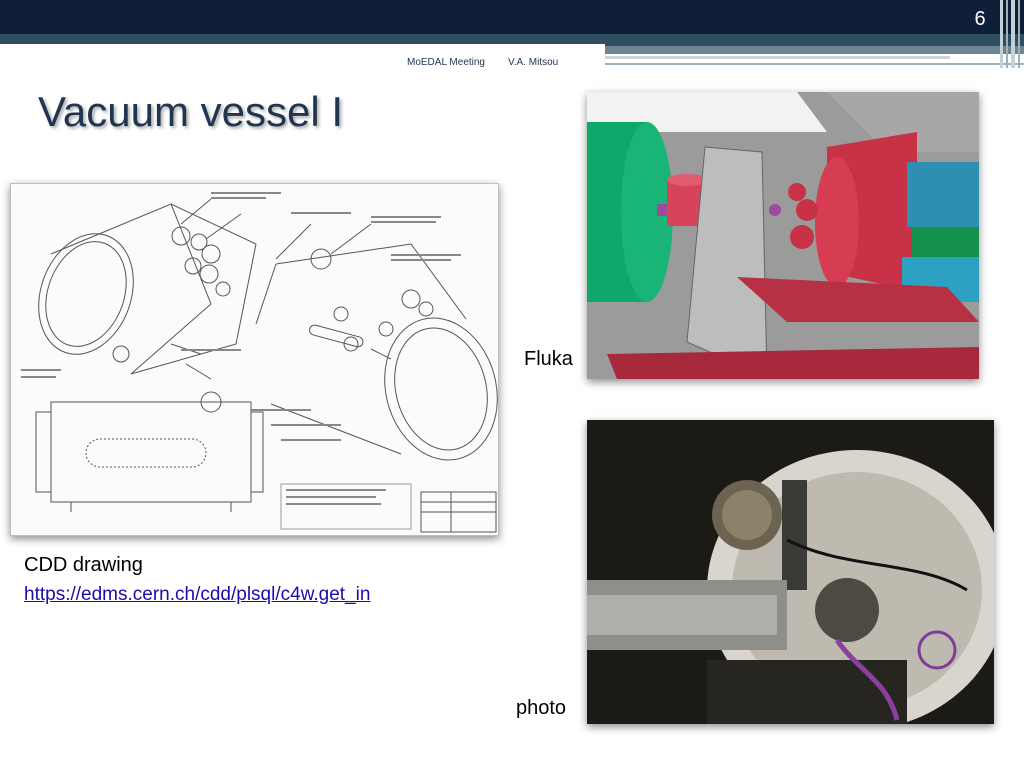 The height and width of the screenshot is (768, 1024). Describe the element at coordinates (541, 708) in the screenshot. I see `photo-caption: photo` at that location.